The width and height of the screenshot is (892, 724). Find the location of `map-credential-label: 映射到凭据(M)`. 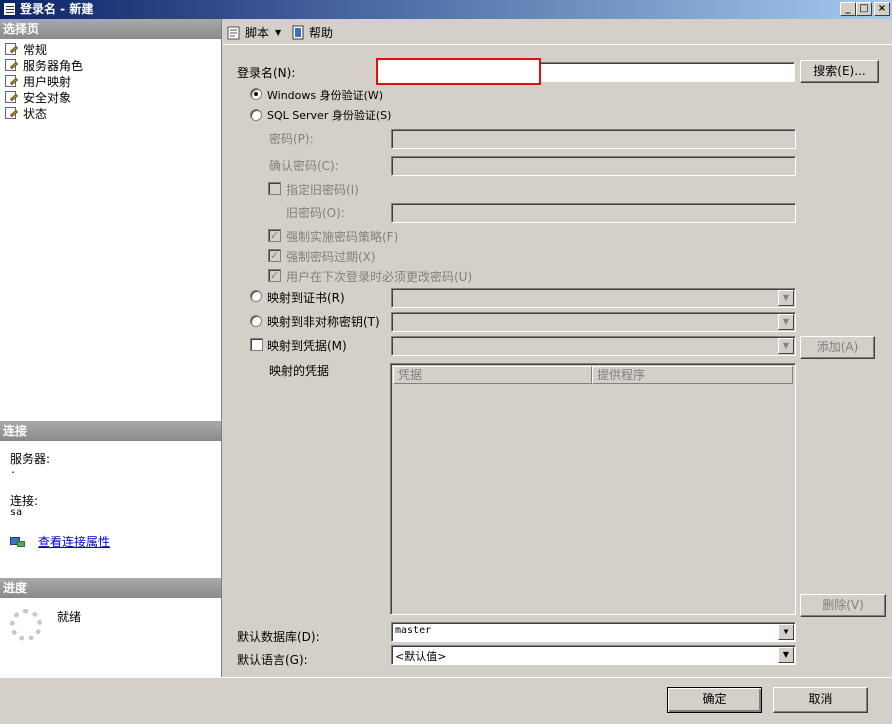

map-credential-label: 映射到凭据(M) is located at coordinates (307, 346).